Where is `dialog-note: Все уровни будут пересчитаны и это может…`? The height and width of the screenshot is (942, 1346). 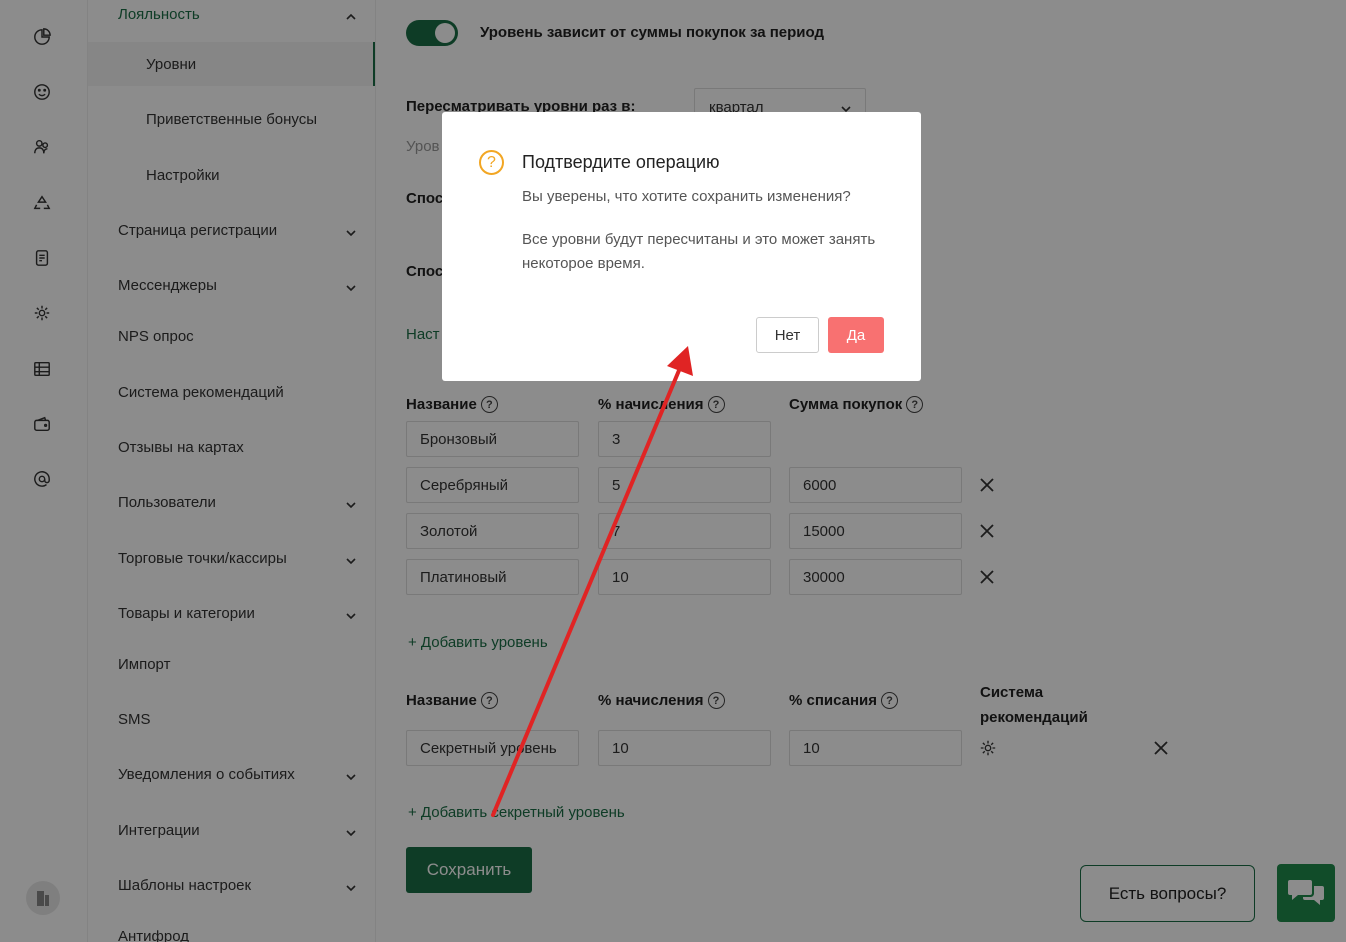
dialog-note: Все уровни будут пересчитаны и это может… is located at coordinates (699, 251).